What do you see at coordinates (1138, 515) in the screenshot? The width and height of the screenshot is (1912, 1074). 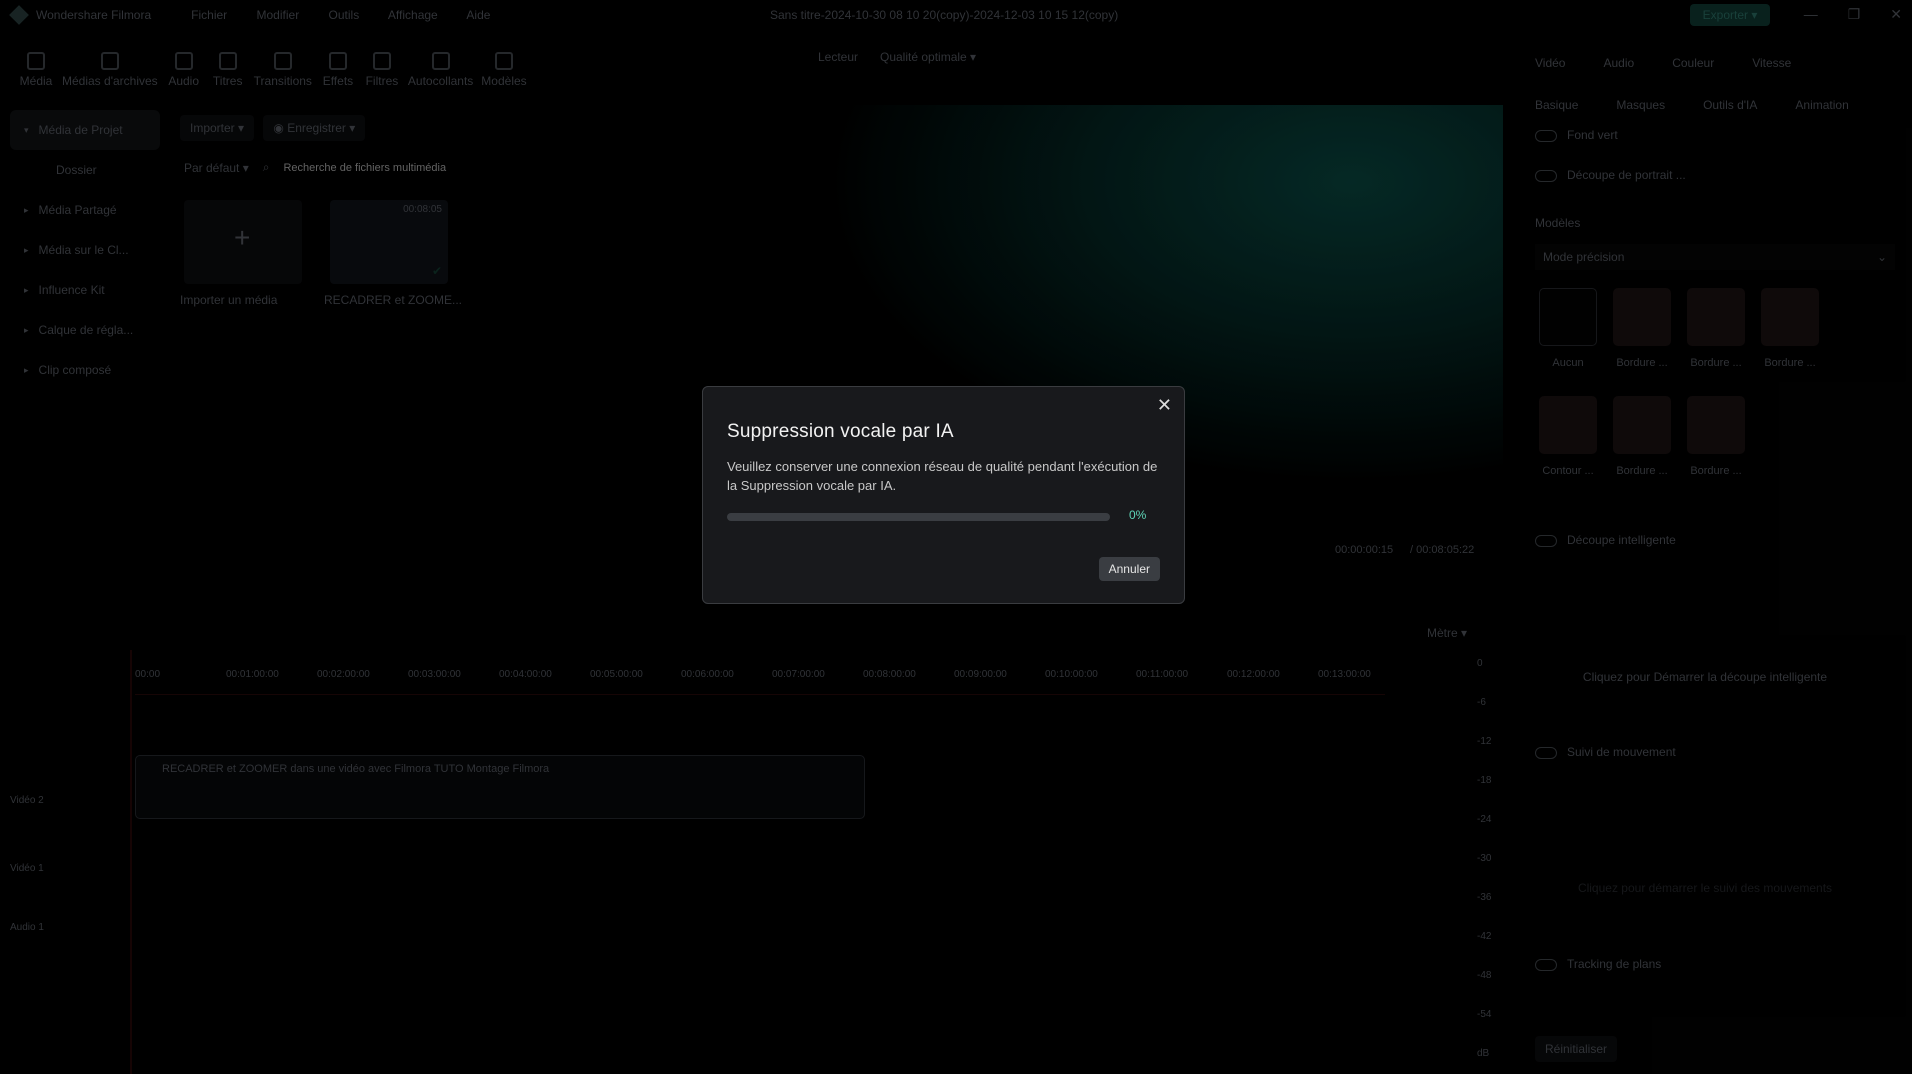 I see `progress-percent: 0%` at bounding box center [1138, 515].